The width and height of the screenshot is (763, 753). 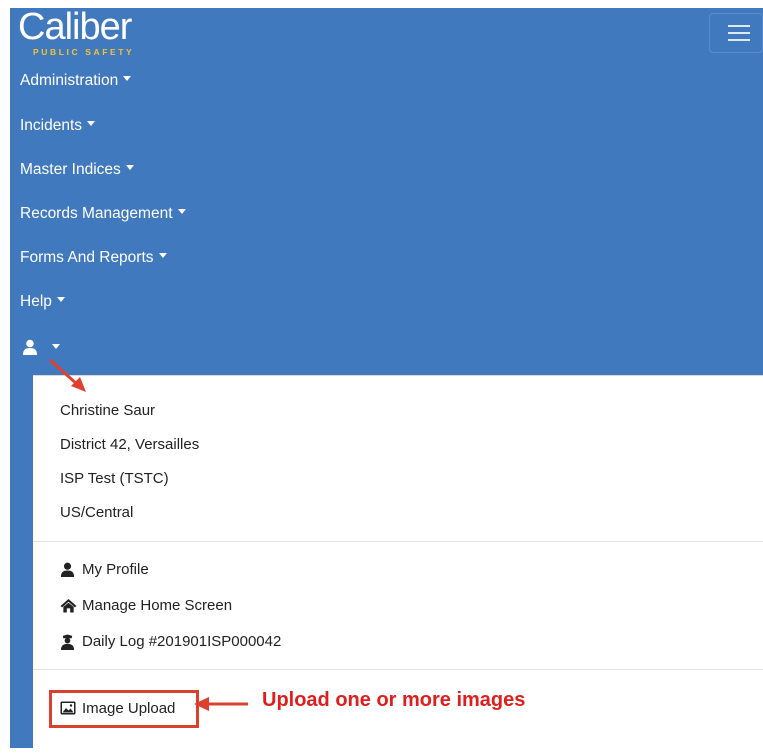 I want to click on pointer-arrow-line, so click(x=64, y=372).